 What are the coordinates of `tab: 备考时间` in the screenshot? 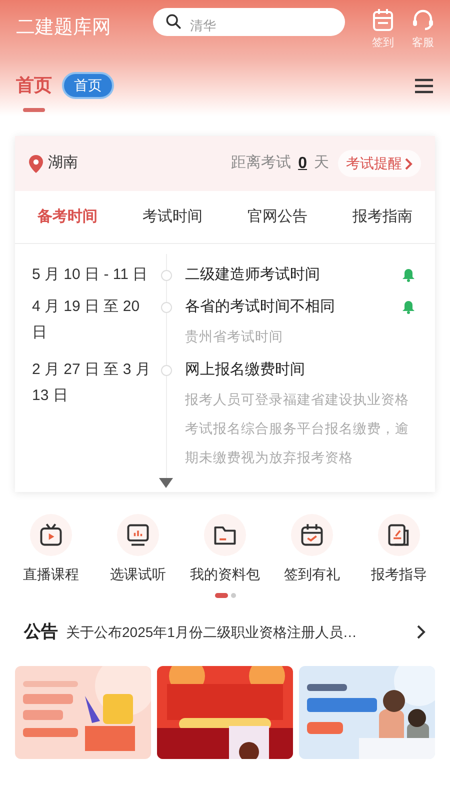 It's located at (68, 217).